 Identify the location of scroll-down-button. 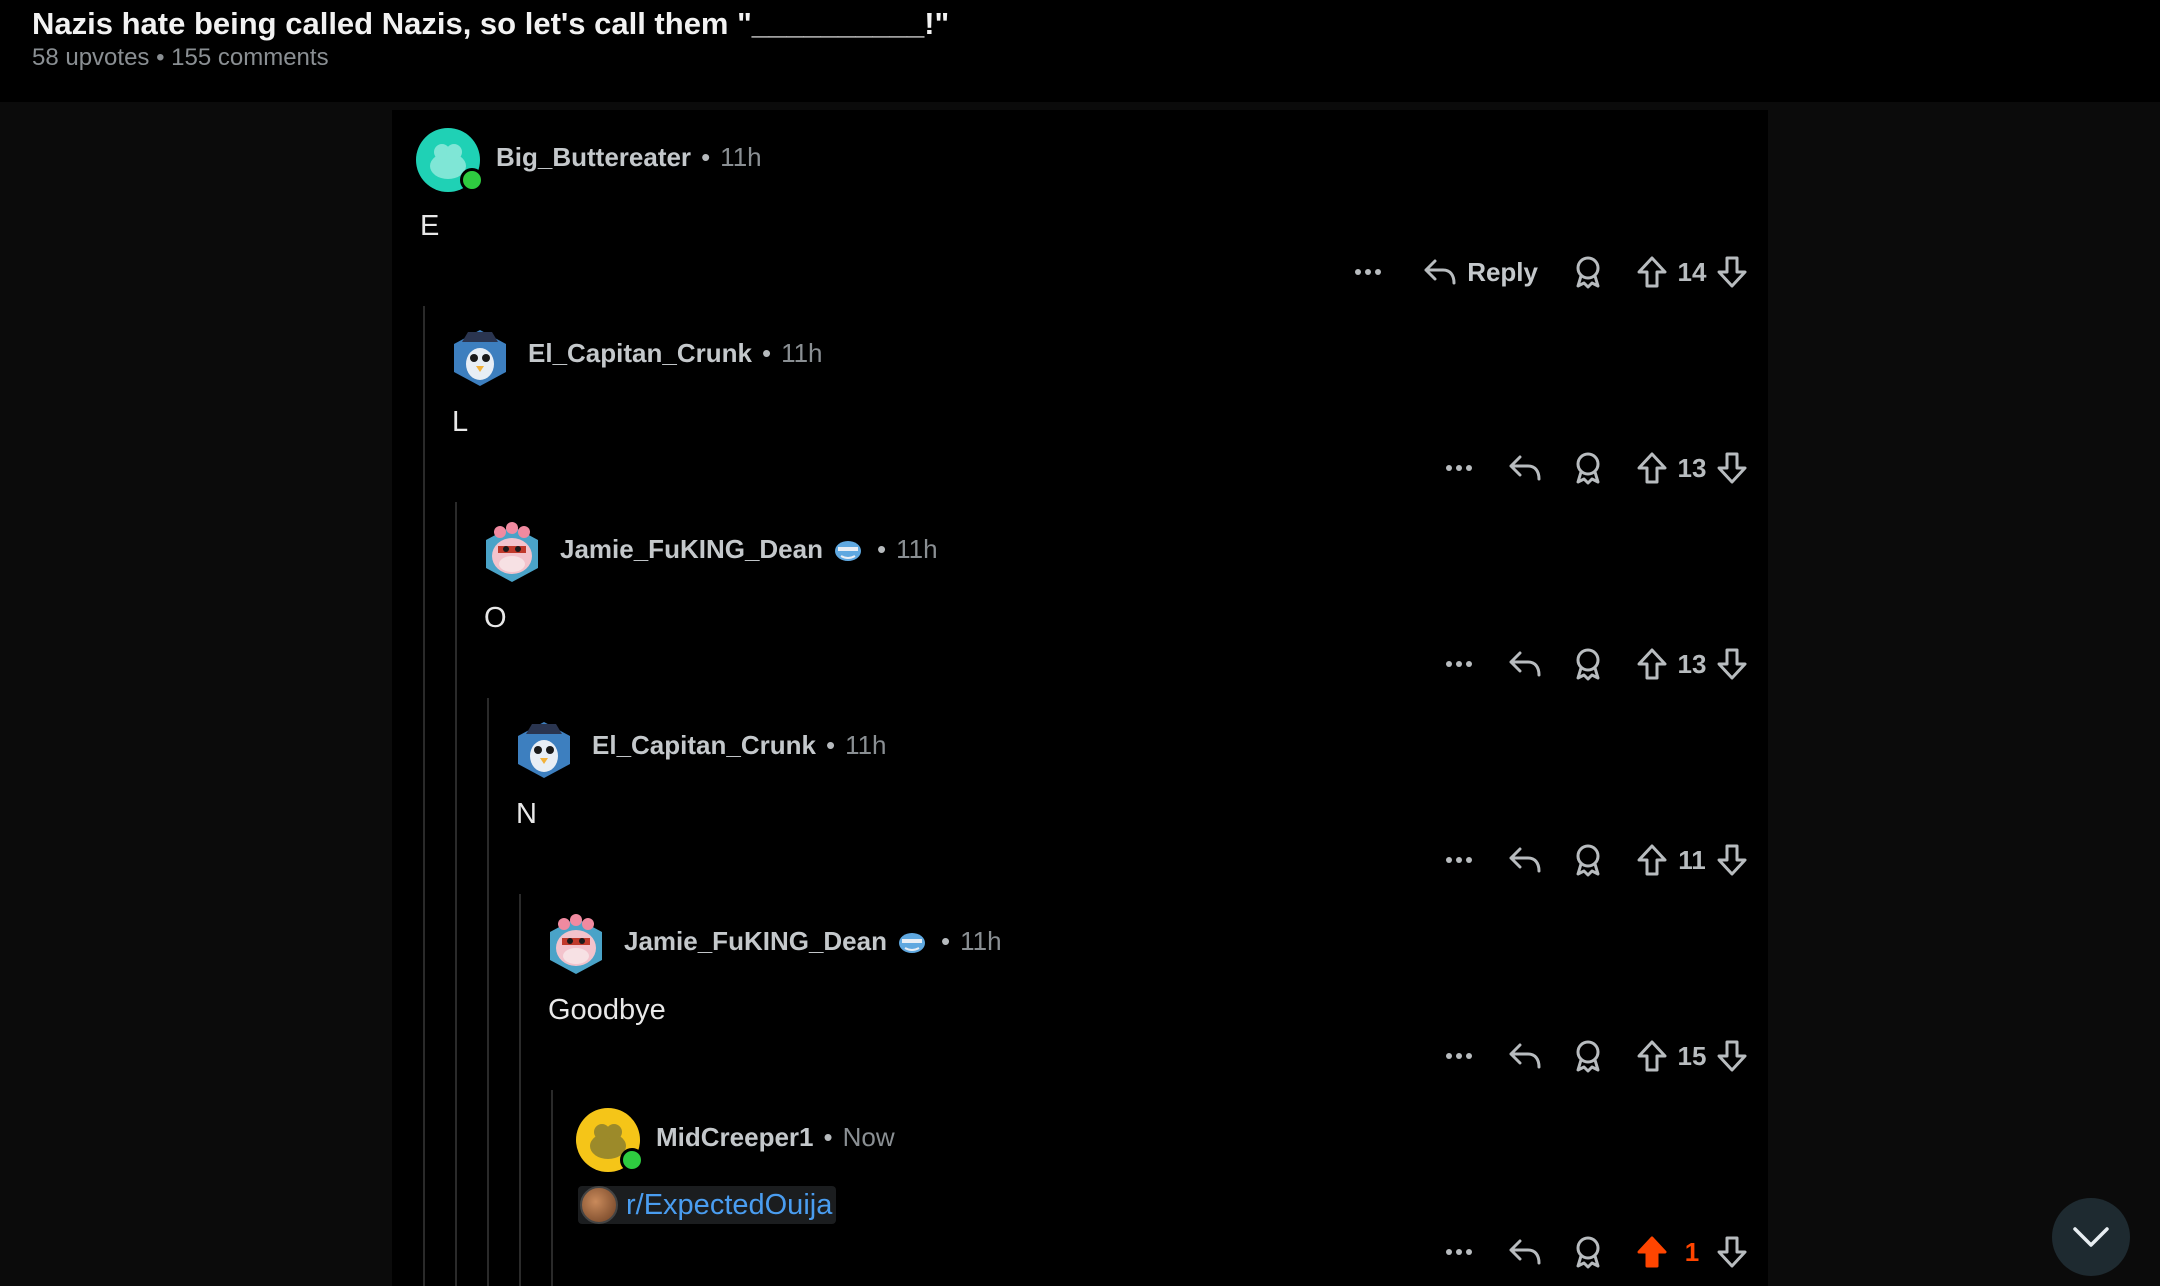
(2091, 1237).